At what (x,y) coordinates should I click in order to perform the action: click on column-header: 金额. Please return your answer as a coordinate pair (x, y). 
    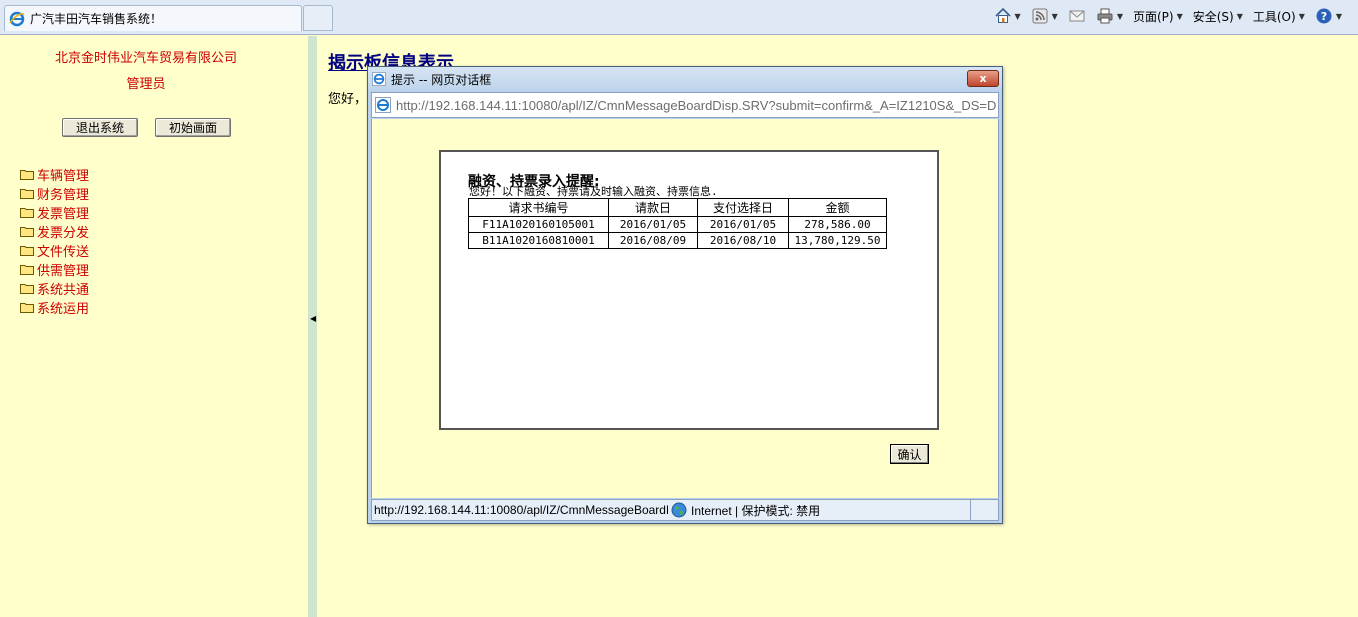
    Looking at the image, I should click on (837, 207).